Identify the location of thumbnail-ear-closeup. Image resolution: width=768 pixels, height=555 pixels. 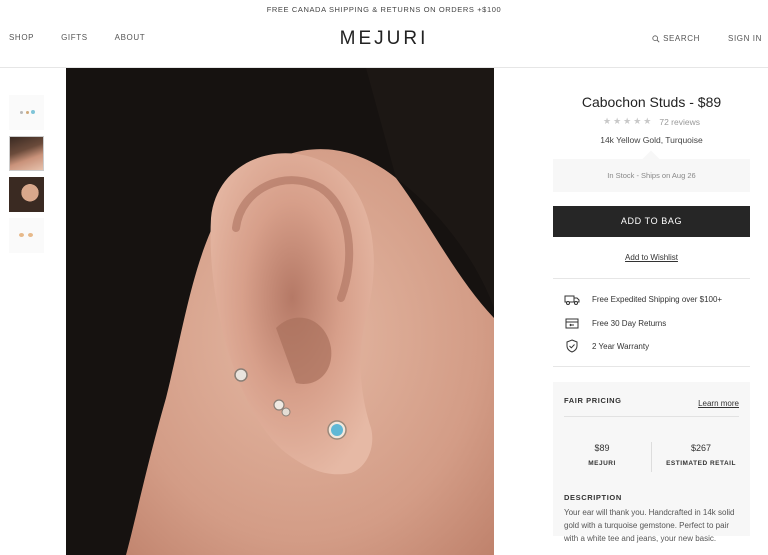
(26, 153).